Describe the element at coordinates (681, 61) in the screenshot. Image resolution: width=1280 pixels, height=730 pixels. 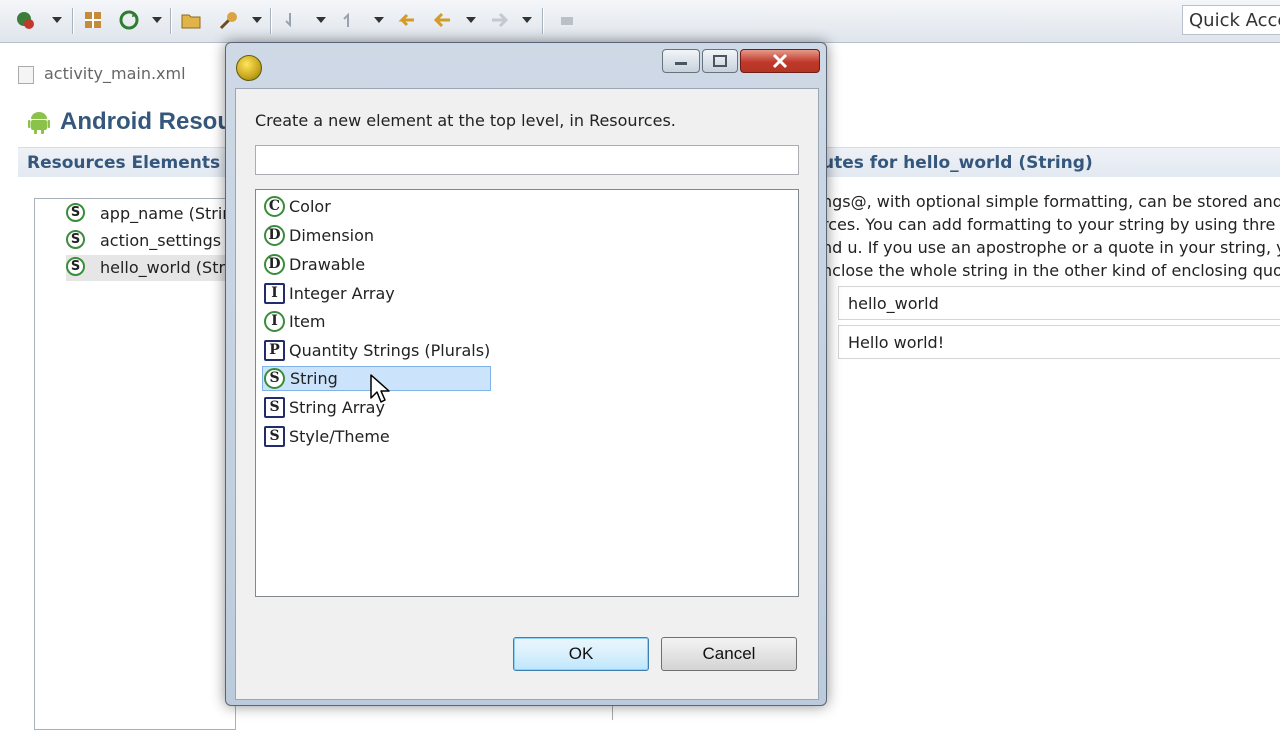
I see `minimize-button` at that location.